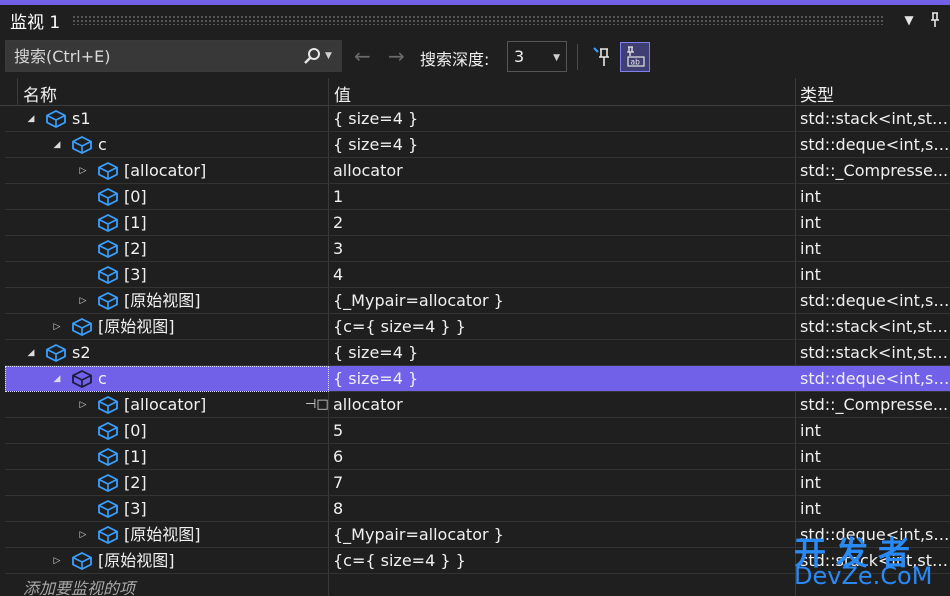  What do you see at coordinates (102, 378) in the screenshot?
I see `variable-name: c` at bounding box center [102, 378].